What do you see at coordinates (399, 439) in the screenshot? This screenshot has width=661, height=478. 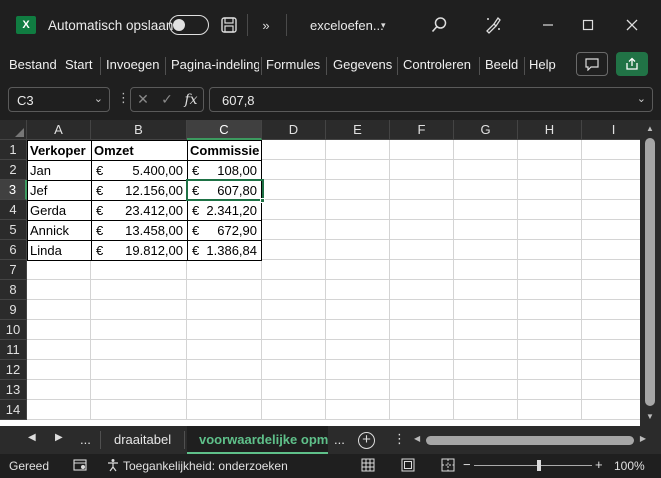 I see `sheet-options-icon: ⋮` at bounding box center [399, 439].